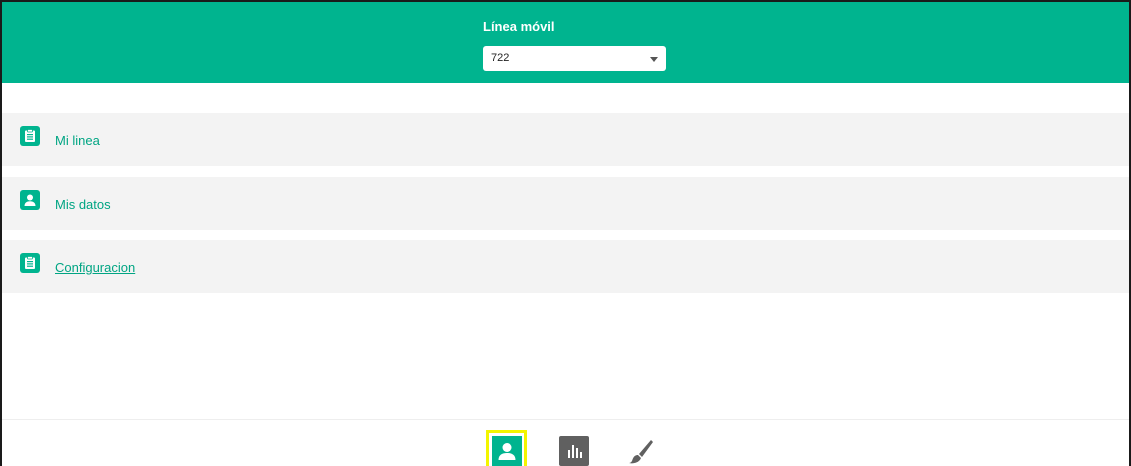 The height and width of the screenshot is (466, 1131). What do you see at coordinates (83, 204) in the screenshot?
I see `menu-item-label: Mis datos` at bounding box center [83, 204].